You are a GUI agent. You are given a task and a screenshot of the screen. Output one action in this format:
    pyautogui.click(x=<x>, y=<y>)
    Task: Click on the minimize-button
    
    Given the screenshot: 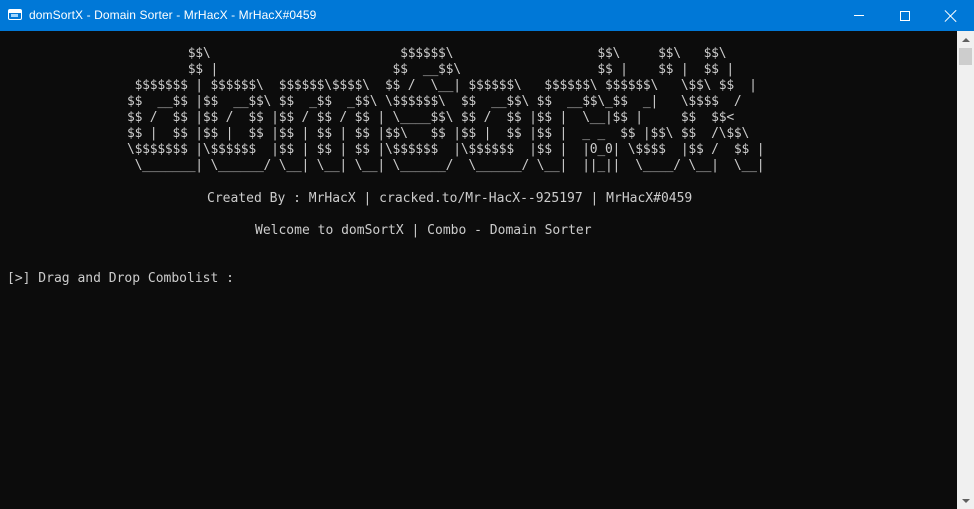 What is the action you would take?
    pyautogui.click(x=859, y=15)
    